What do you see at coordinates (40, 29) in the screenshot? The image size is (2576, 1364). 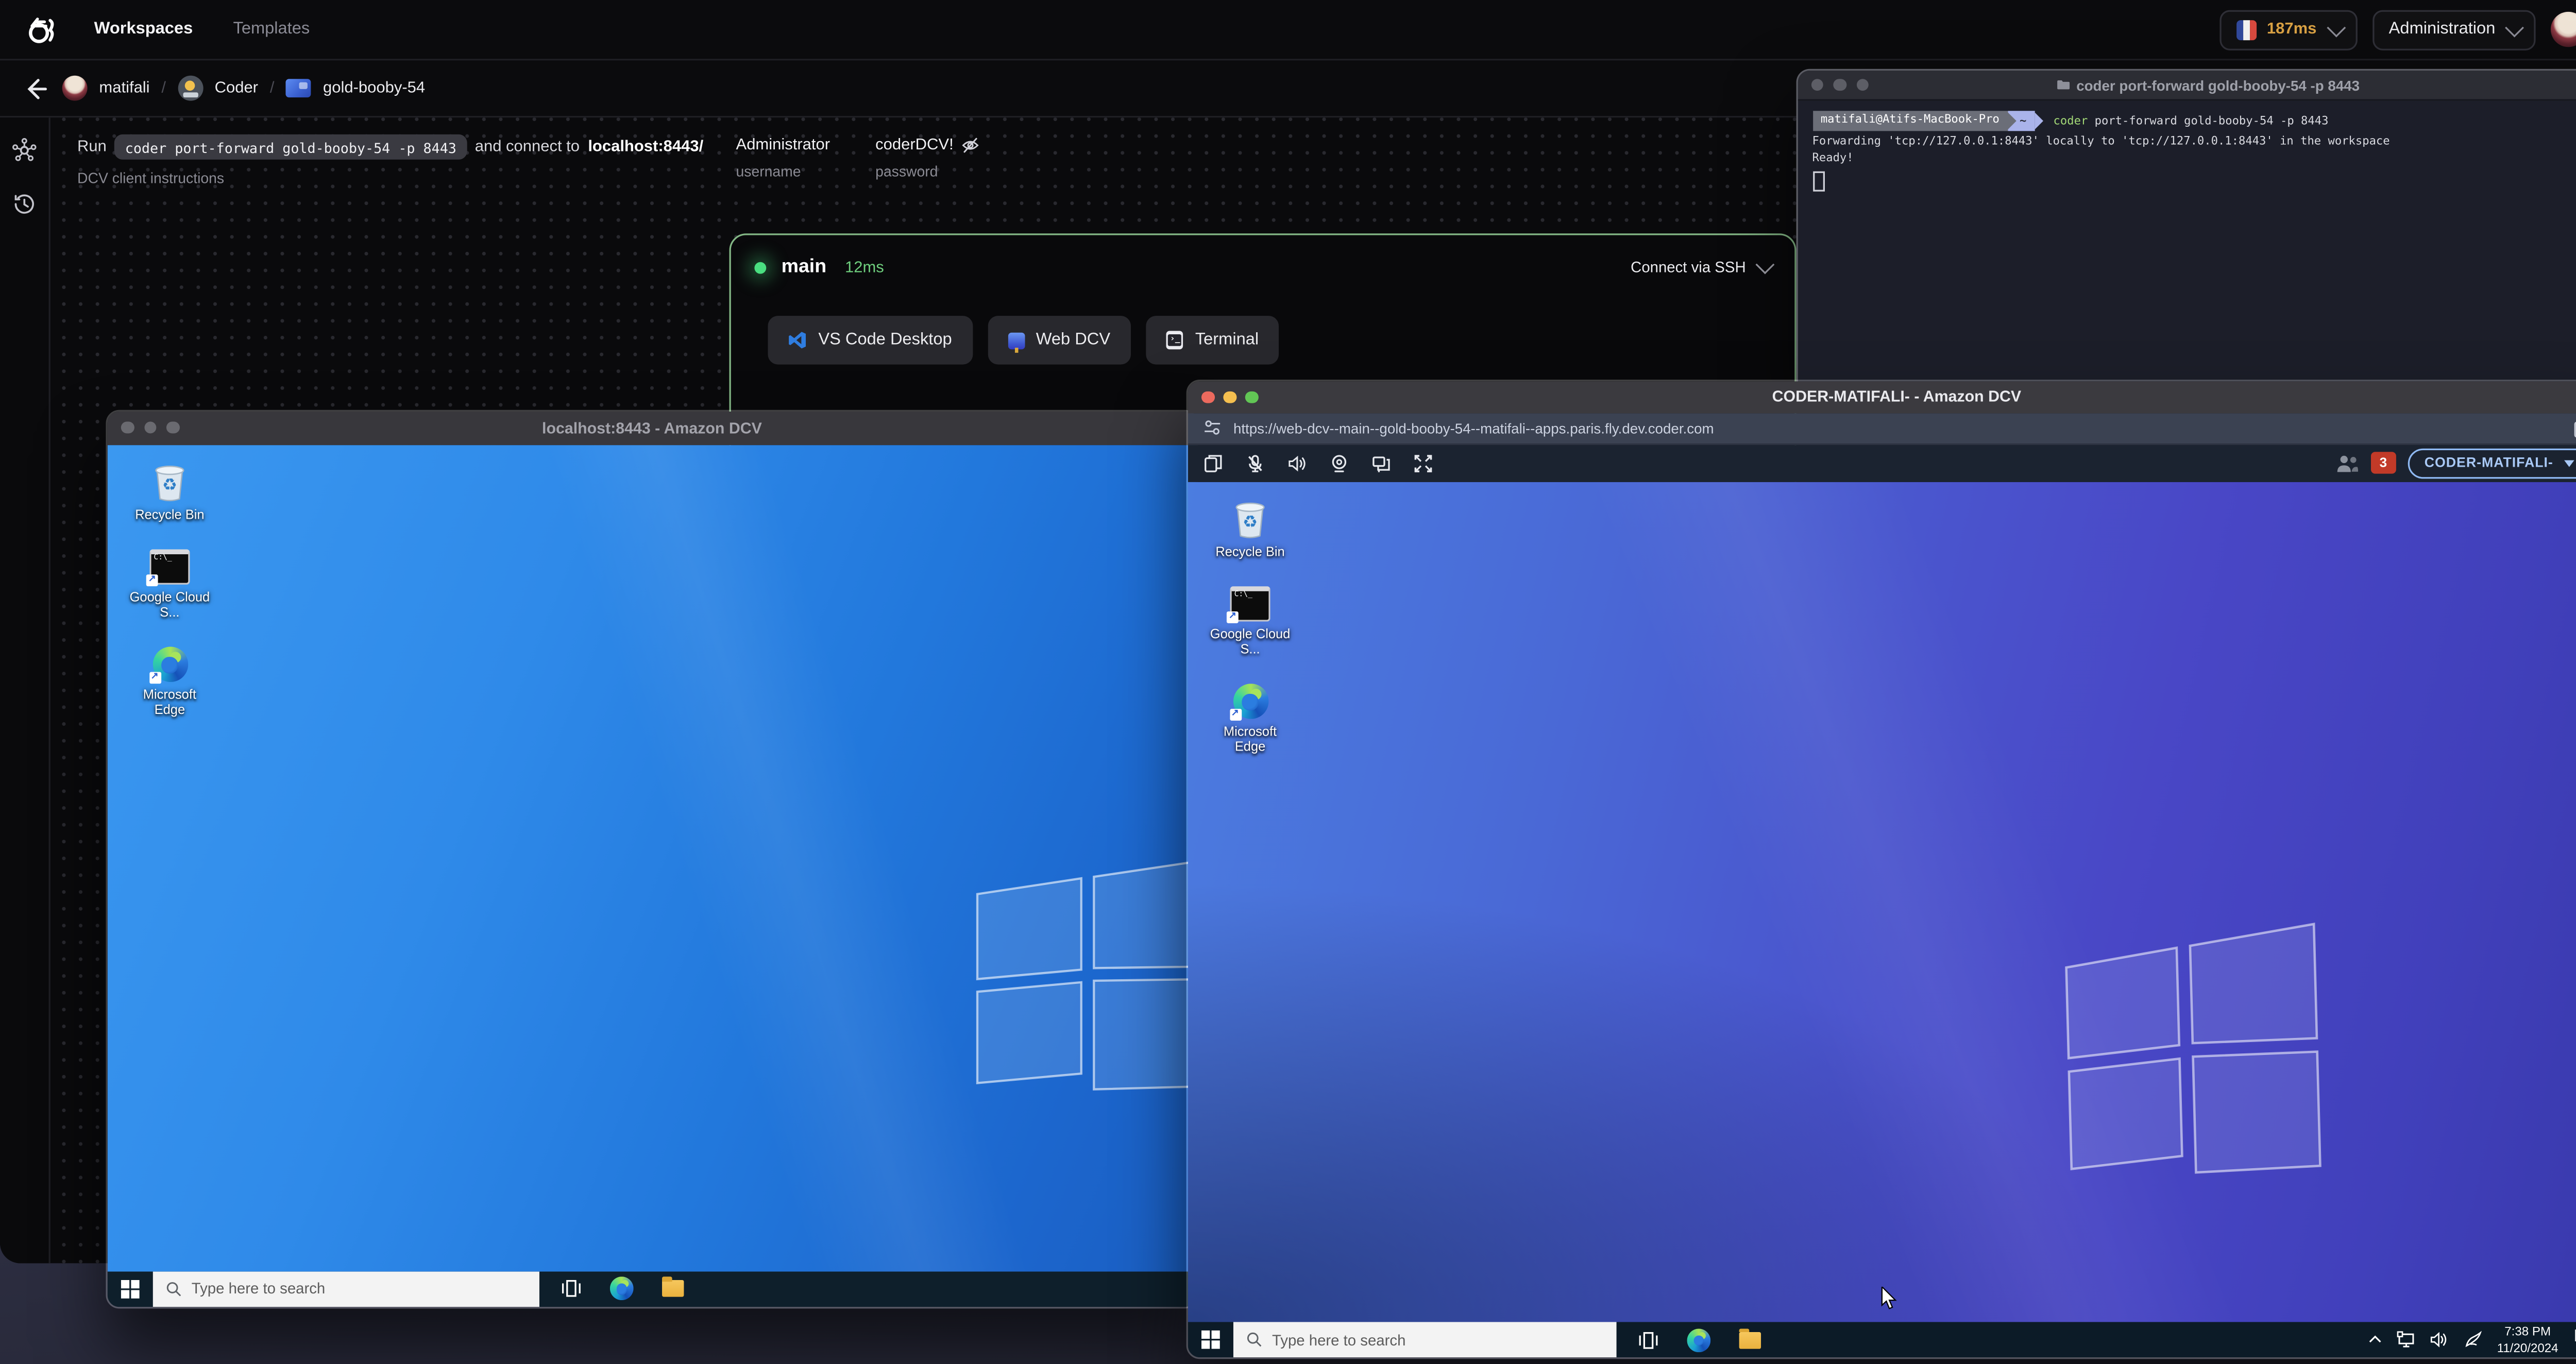 I see `coder-logo-icon` at bounding box center [40, 29].